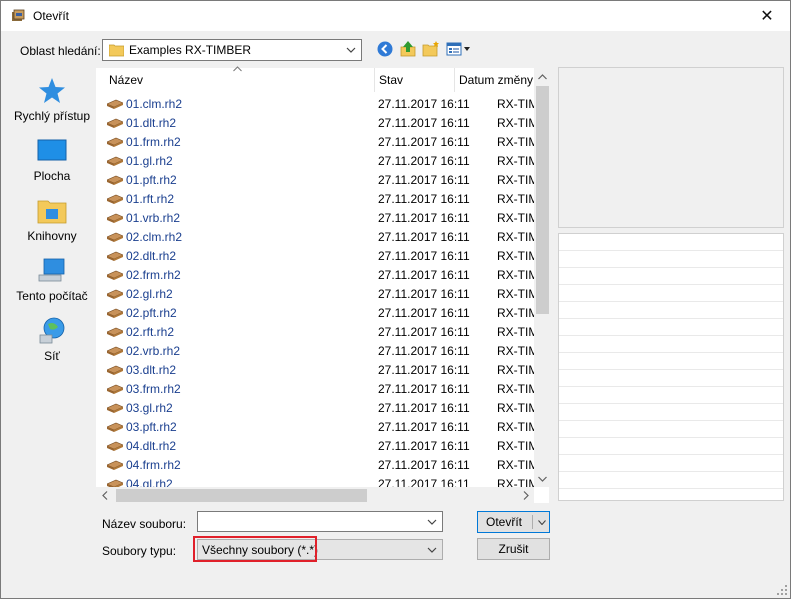 This screenshot has width=791, height=599. I want to click on file-row: 04.dlt.rh2 27.11.2017 16:11 RX-TIMBER, so click(315, 446).